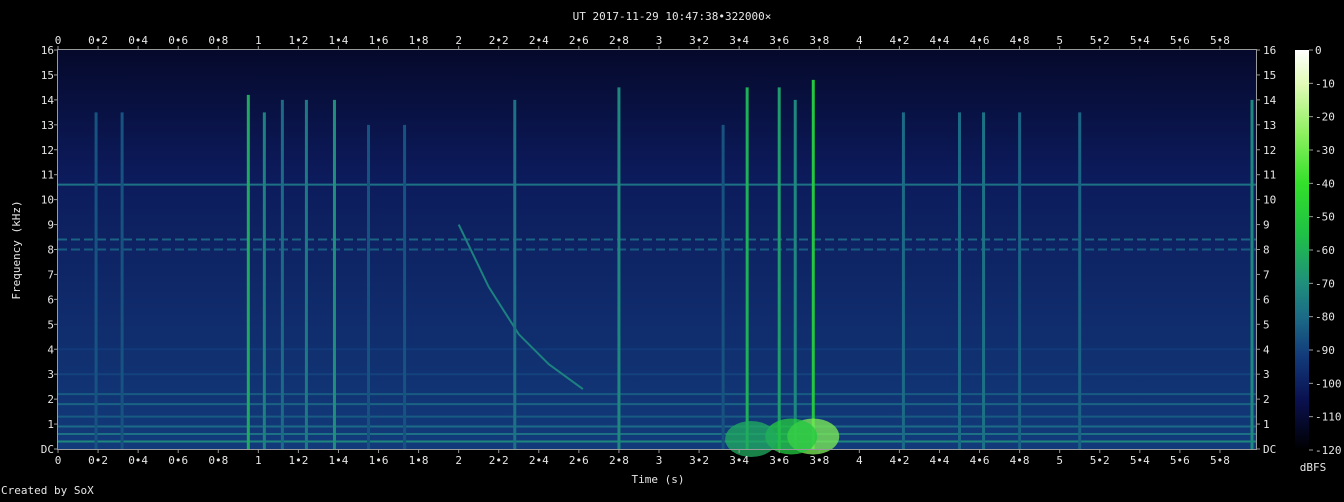  Describe the element at coordinates (47, 75) in the screenshot. I see `y-tick-label: 15` at that location.